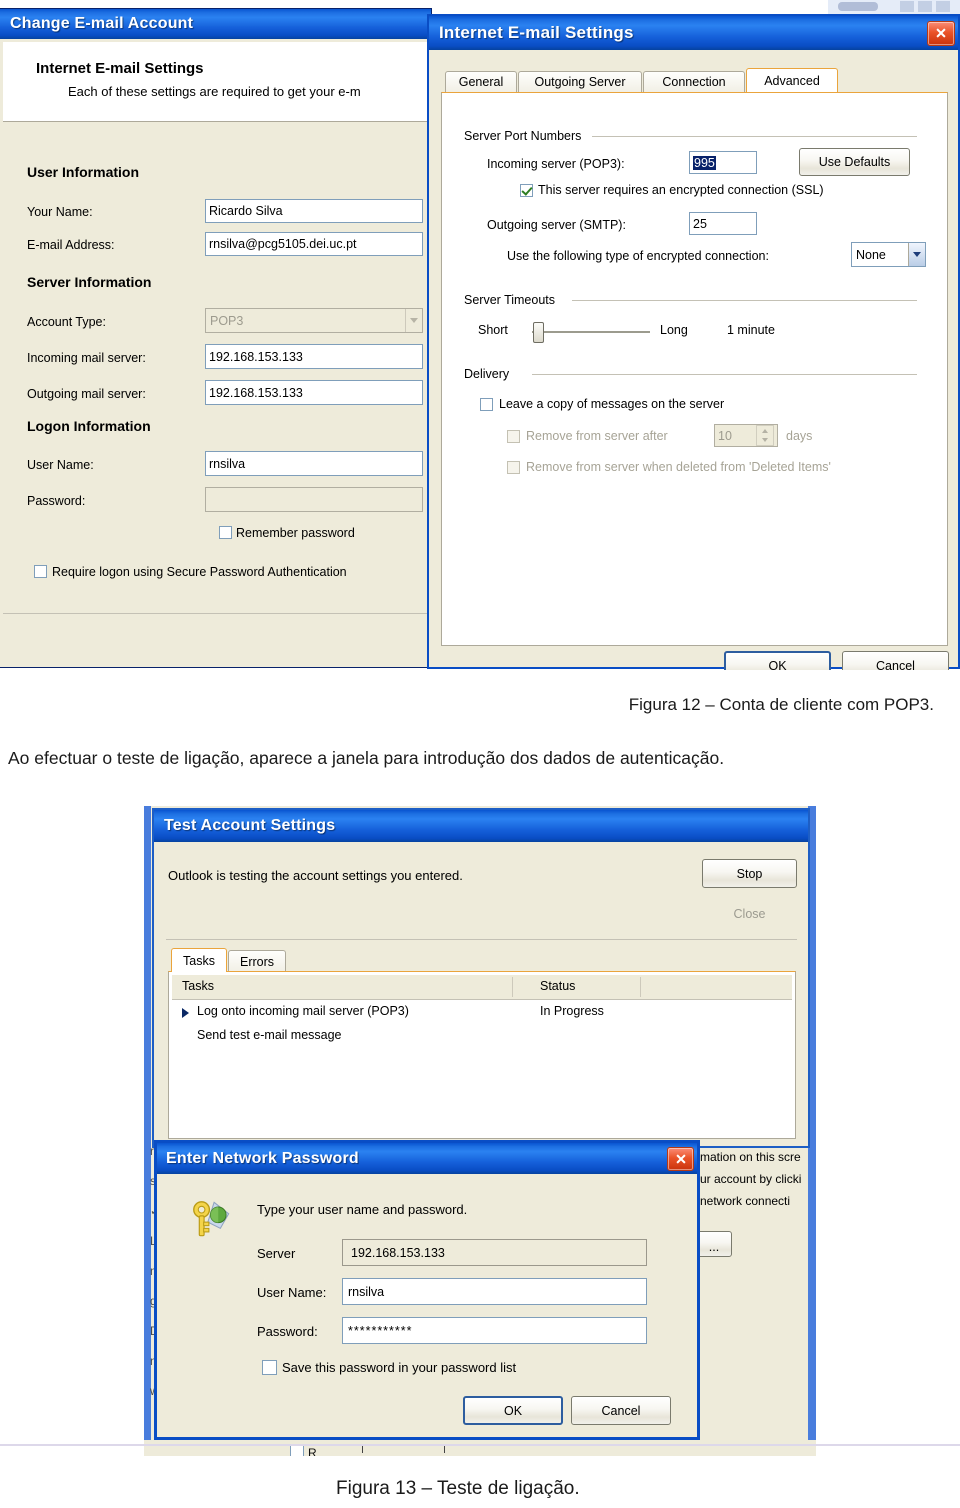 This screenshot has width=960, height=1508. I want to click on remember-password-label: Remember password, so click(295, 533).